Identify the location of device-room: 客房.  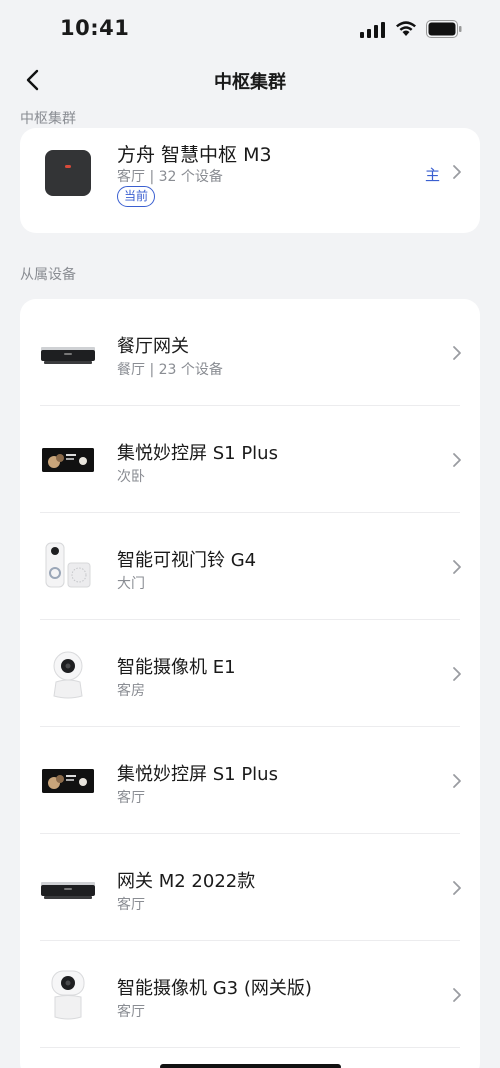
(131, 691).